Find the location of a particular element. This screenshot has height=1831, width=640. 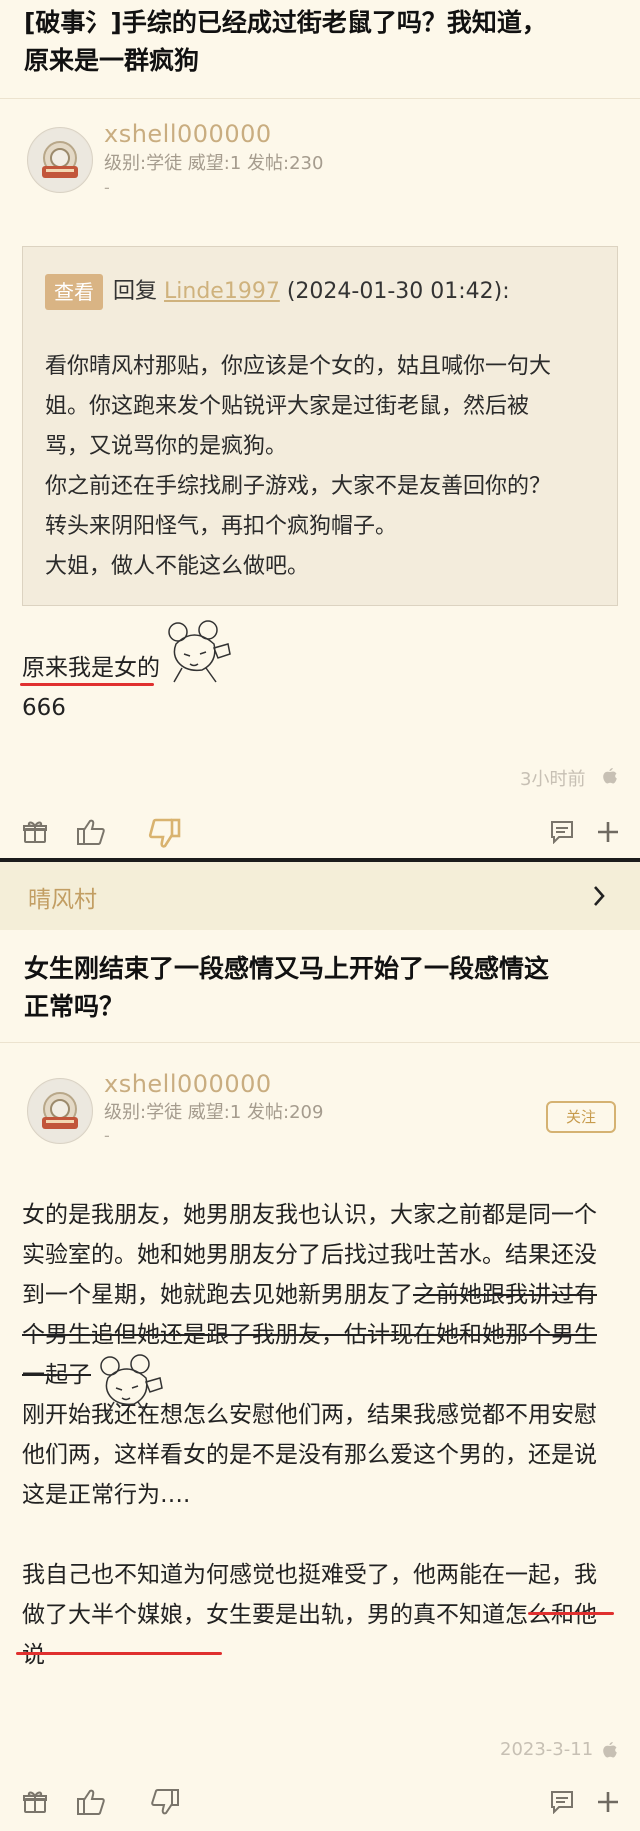

quote-line: 看你晴风村那贴，你应该是个女的，姑且喊你一句大 is located at coordinates (298, 366).